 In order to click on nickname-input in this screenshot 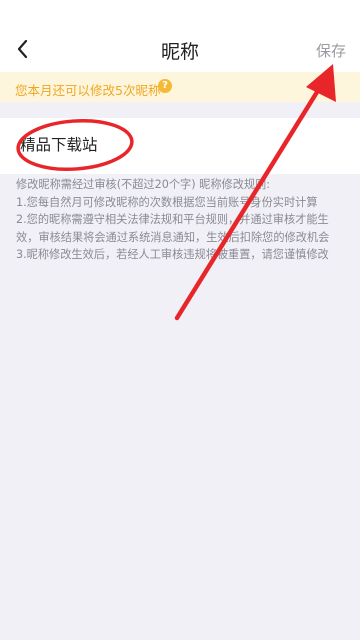, I will do `click(170, 144)`.